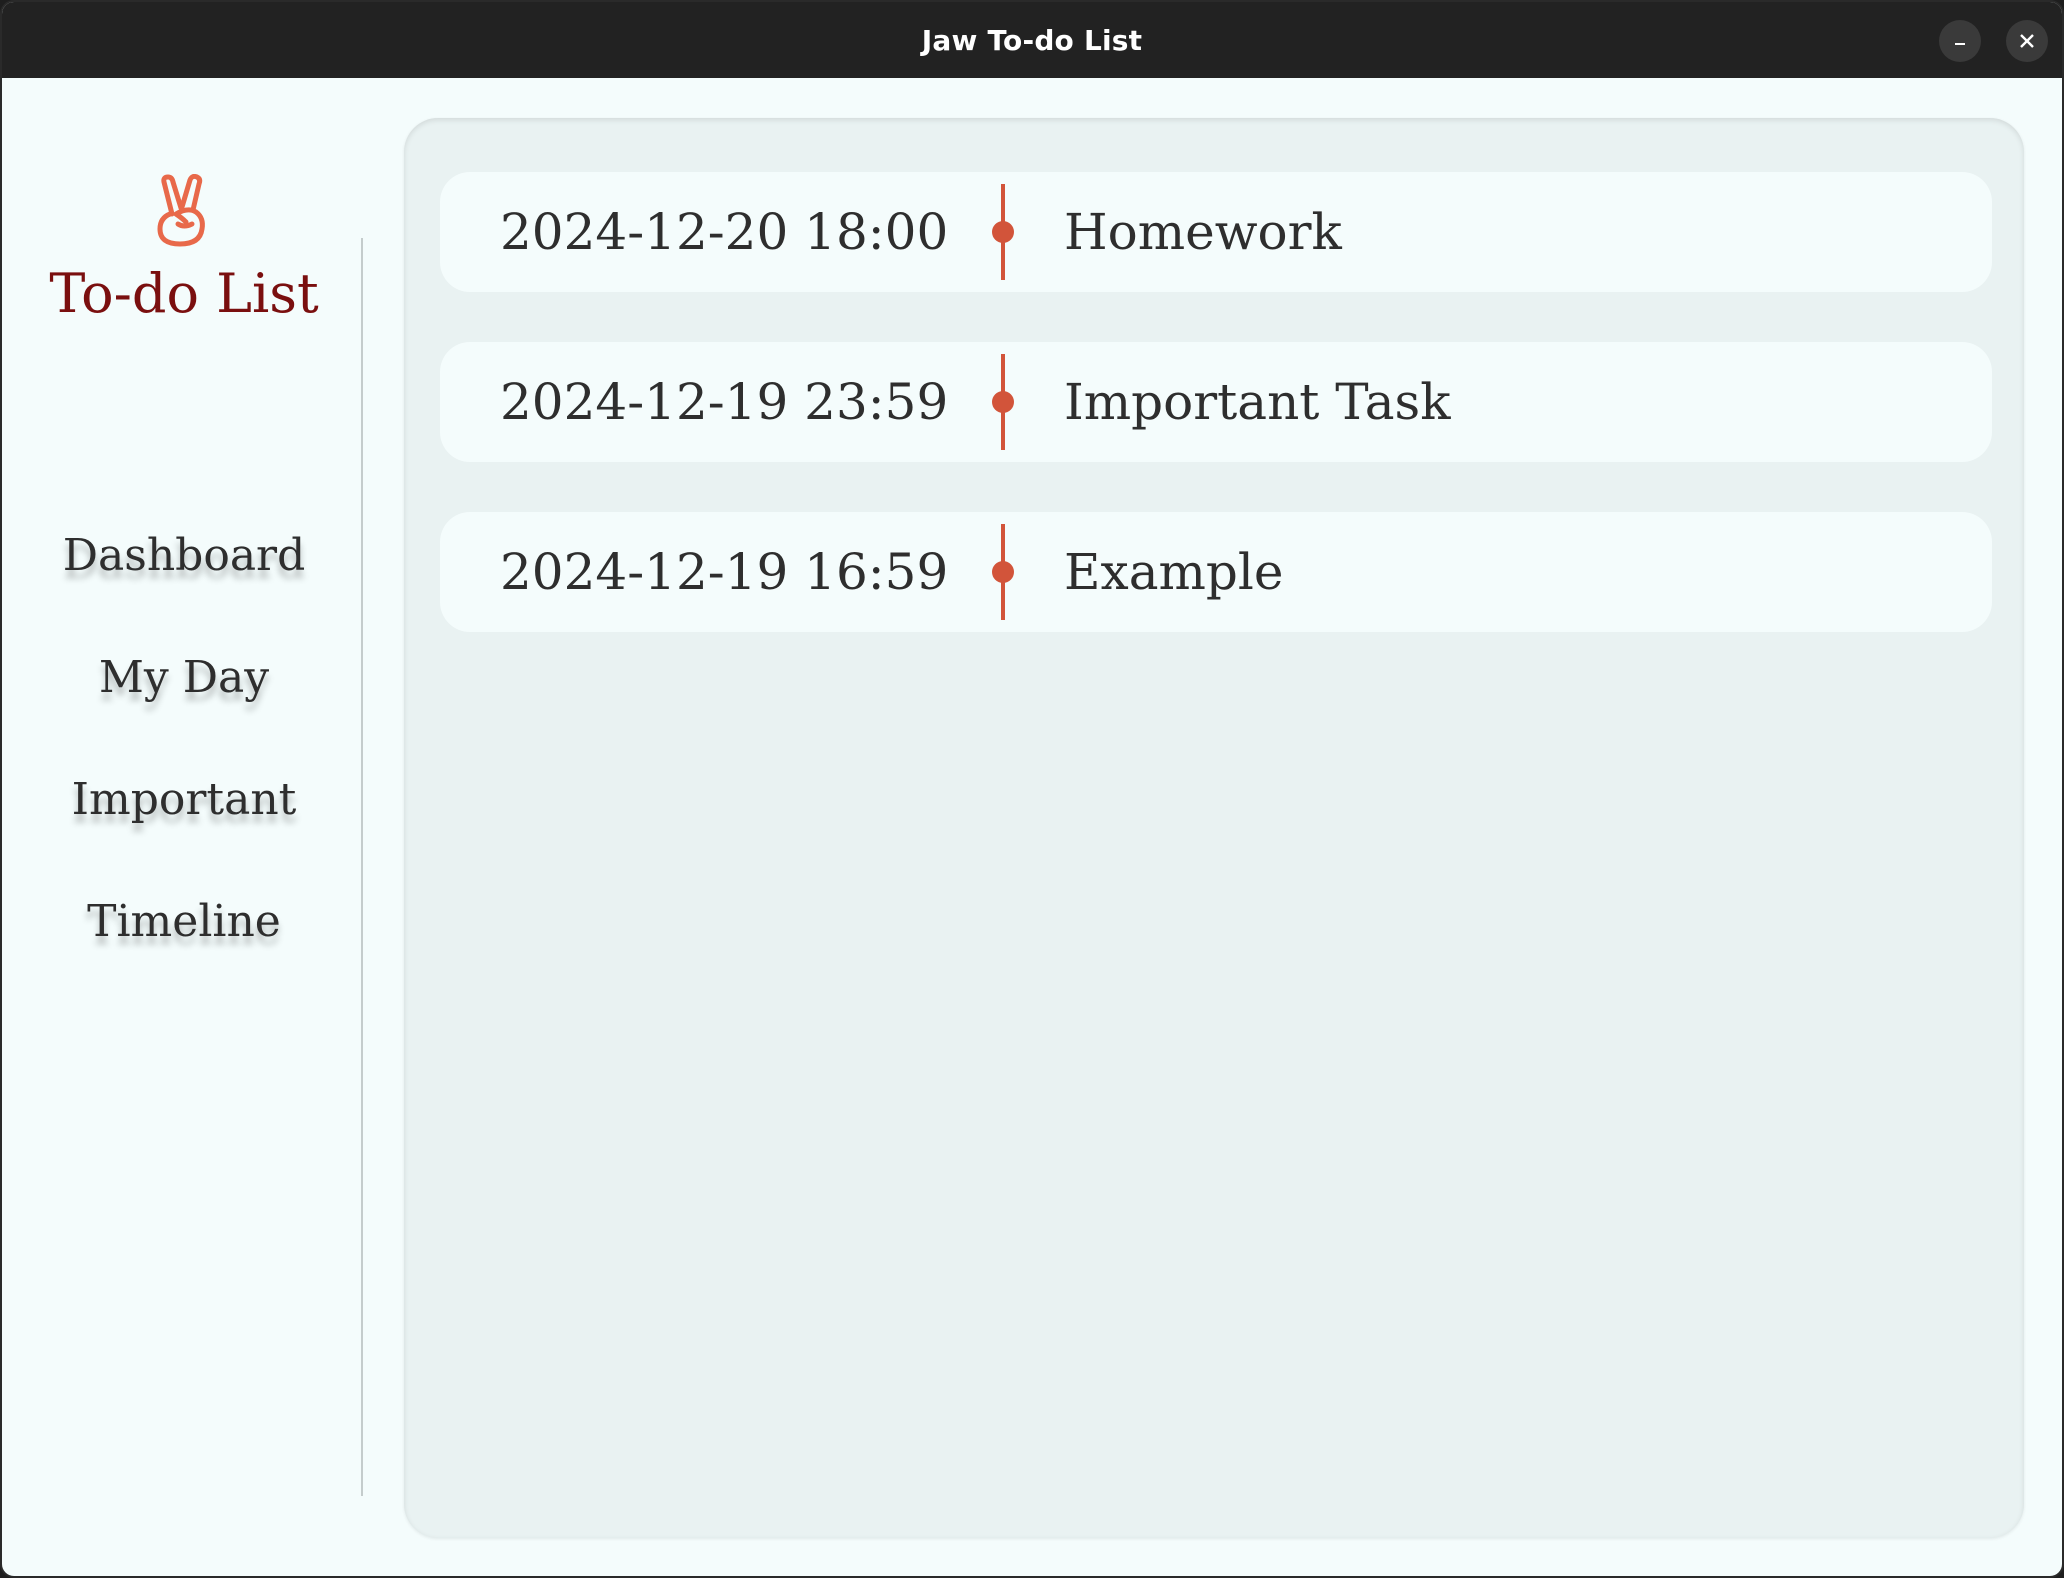  I want to click on title-bar: Jaw To-do List, so click(1032, 40).